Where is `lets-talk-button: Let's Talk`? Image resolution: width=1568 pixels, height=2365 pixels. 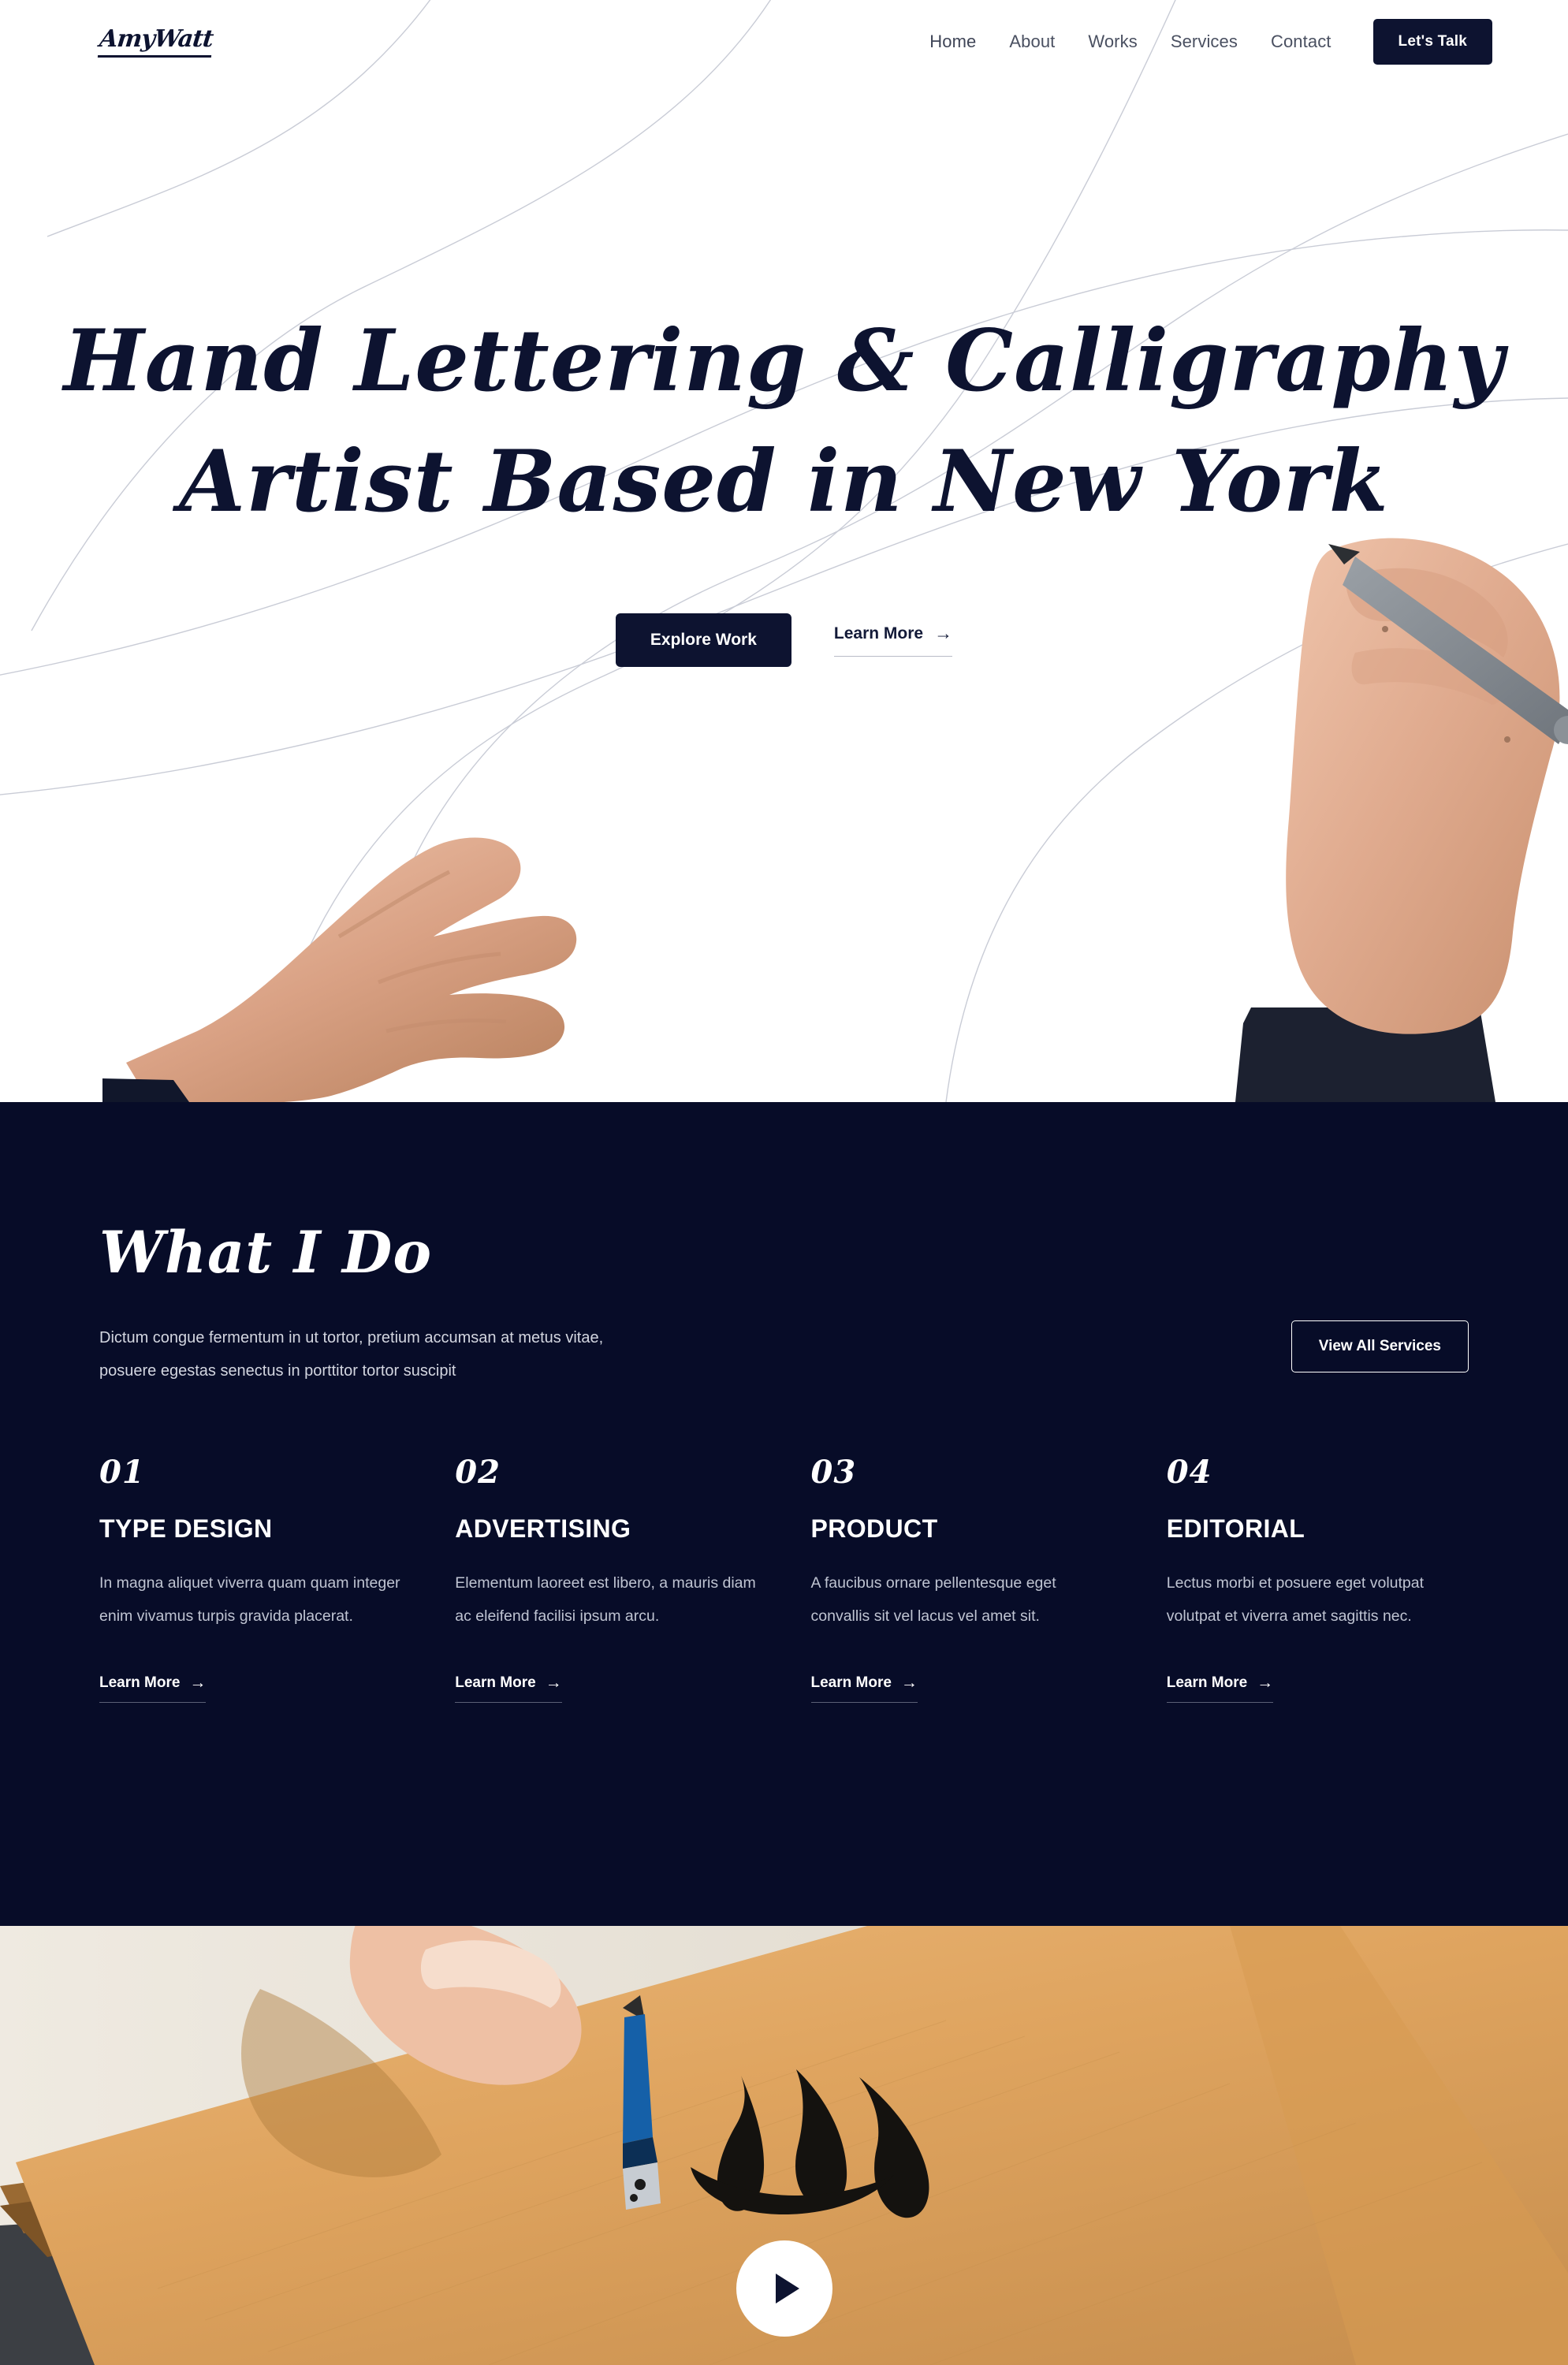 lets-talk-button: Let's Talk is located at coordinates (1432, 41).